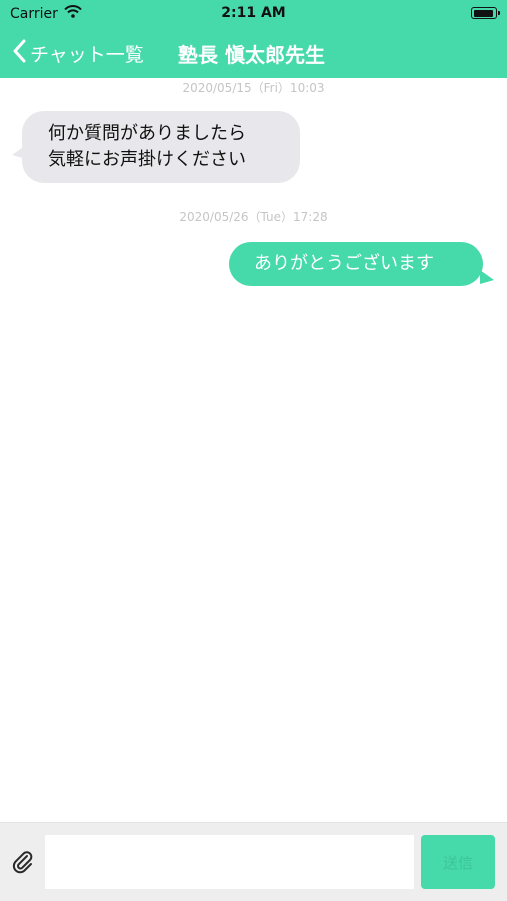 Image resolution: width=507 pixels, height=901 pixels. I want to click on message-timestamp: 2020/05/15（Fri）10:03, so click(253, 88).